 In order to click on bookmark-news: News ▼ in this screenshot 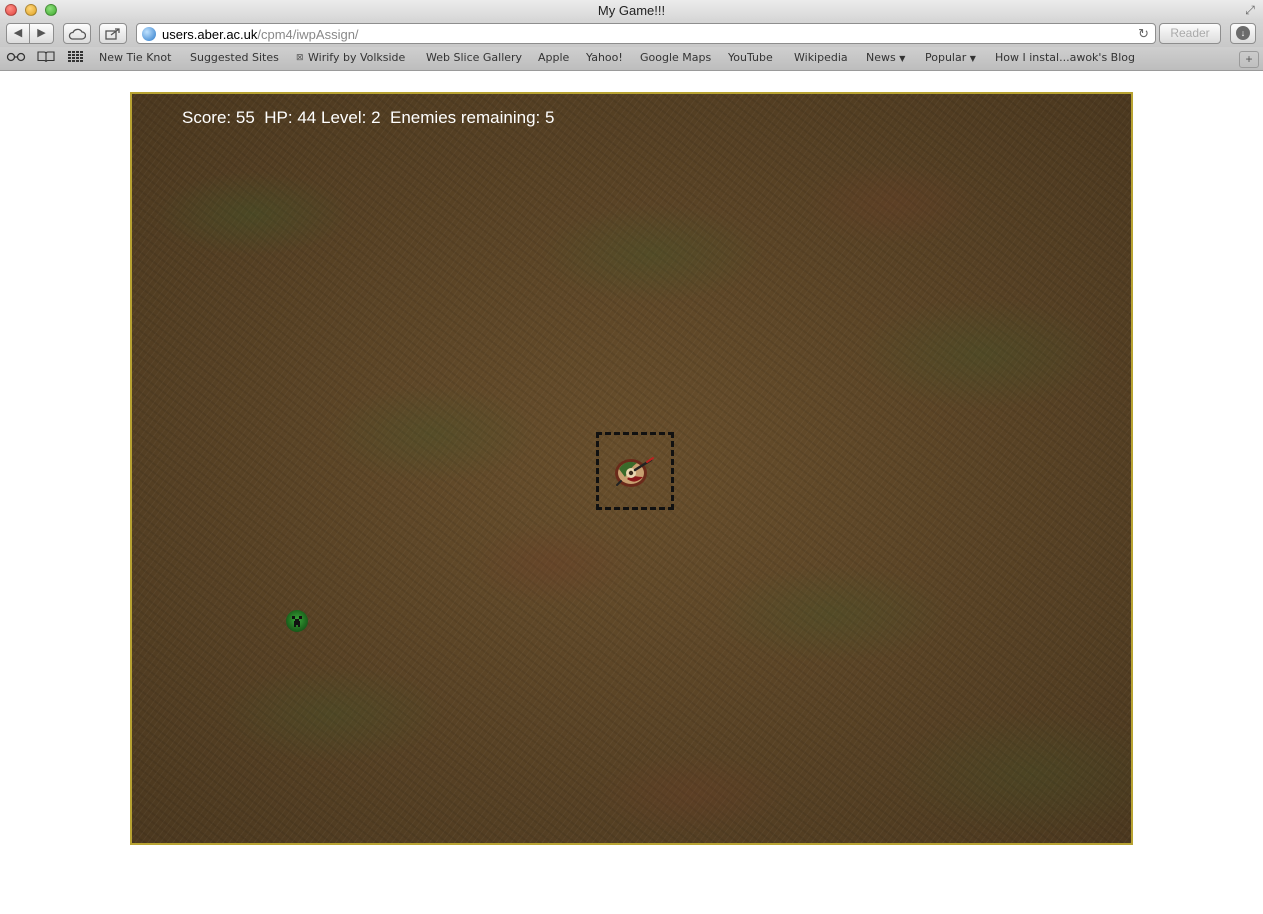, I will do `click(885, 57)`.